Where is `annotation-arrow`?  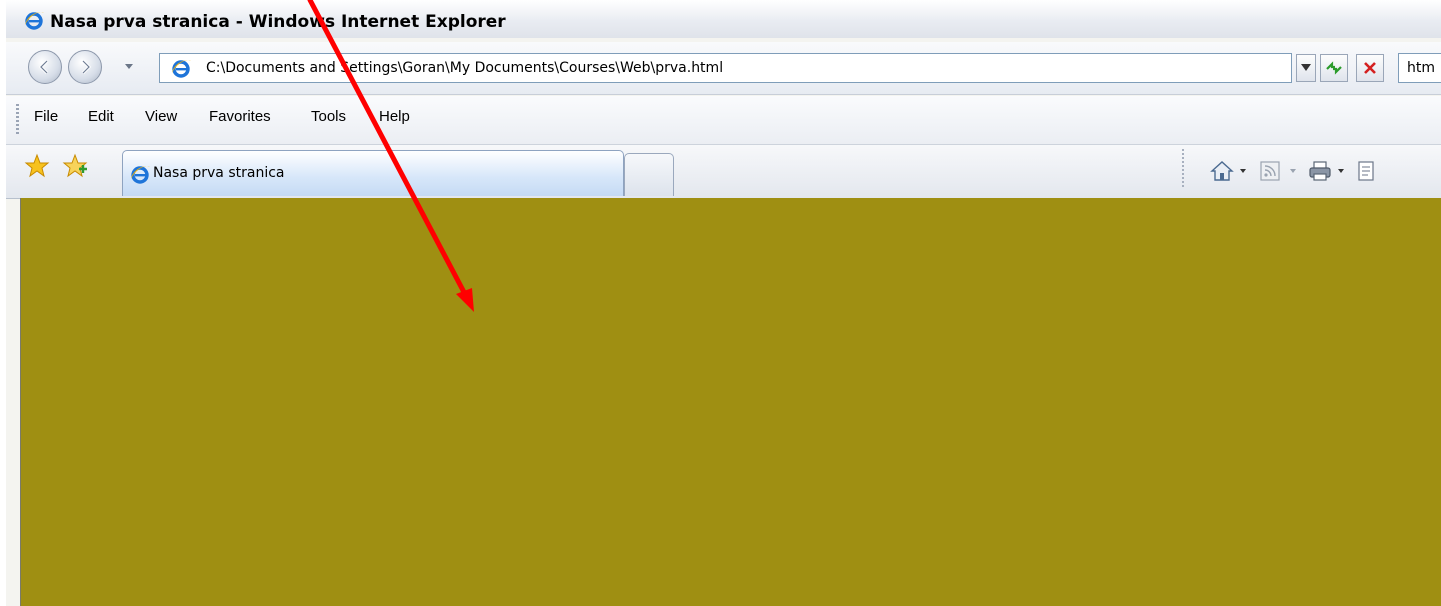
annotation-arrow is located at coordinates (390, 156).